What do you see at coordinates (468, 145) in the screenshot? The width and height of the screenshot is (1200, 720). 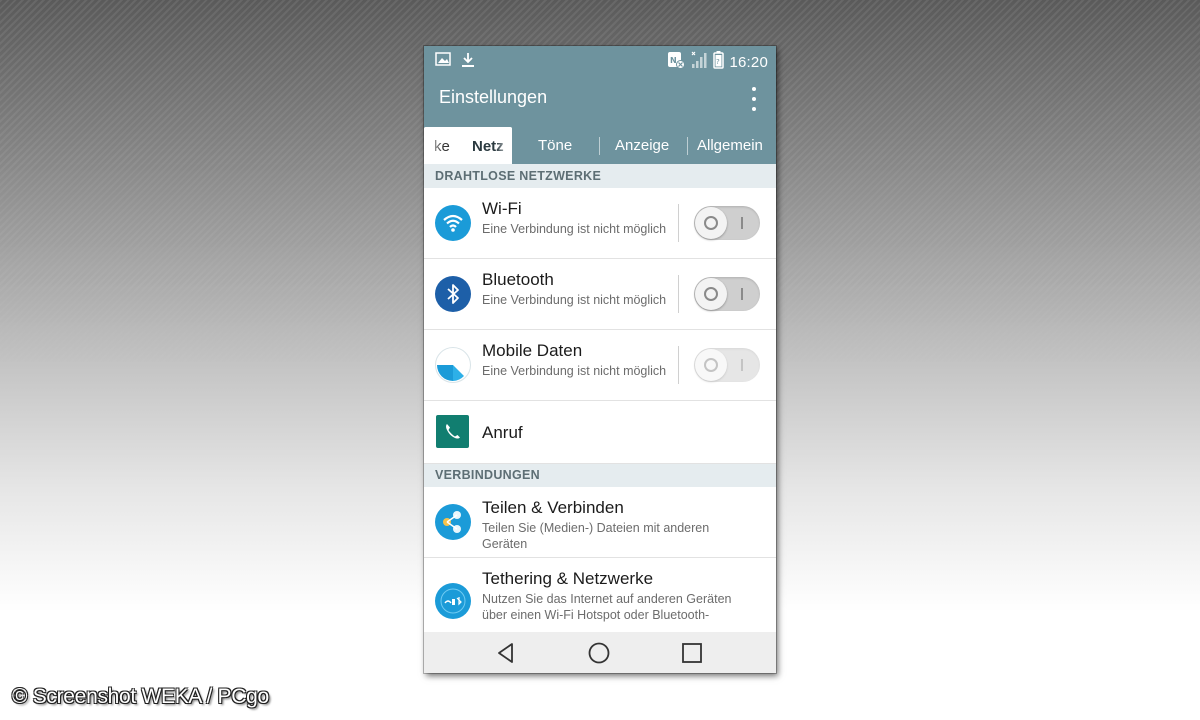 I see `tab-netzwerke: ke Netz` at bounding box center [468, 145].